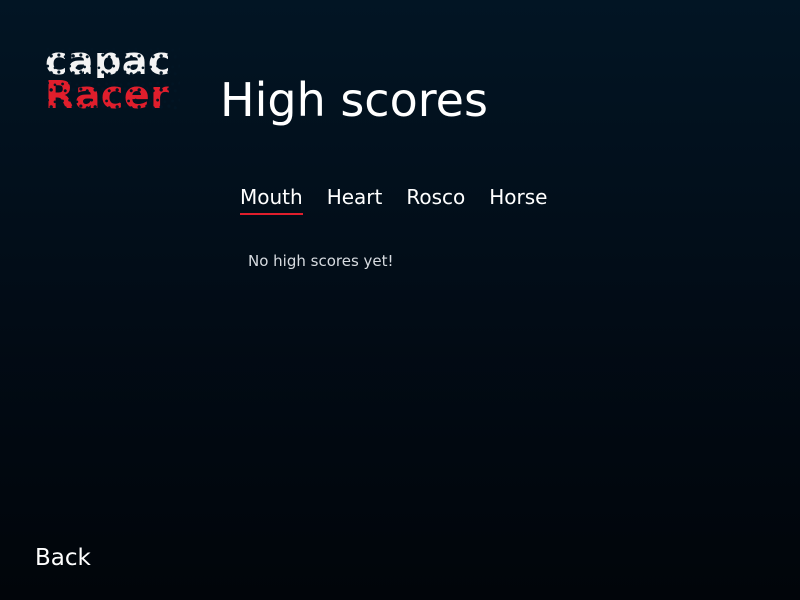 Image resolution: width=800 pixels, height=600 pixels. Describe the element at coordinates (354, 100) in the screenshot. I see `page-title: High scores` at that location.